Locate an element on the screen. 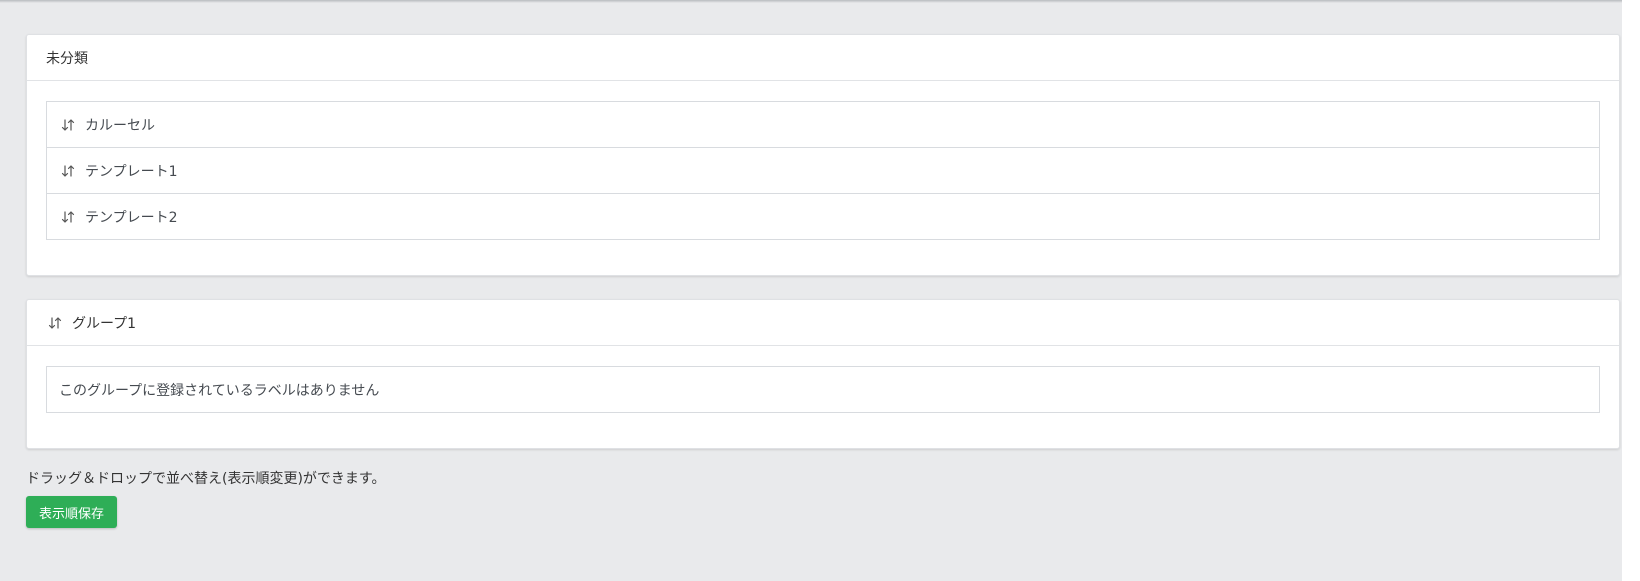 The height and width of the screenshot is (581, 1640). save-order-button: 表示順保存 is located at coordinates (72, 512).